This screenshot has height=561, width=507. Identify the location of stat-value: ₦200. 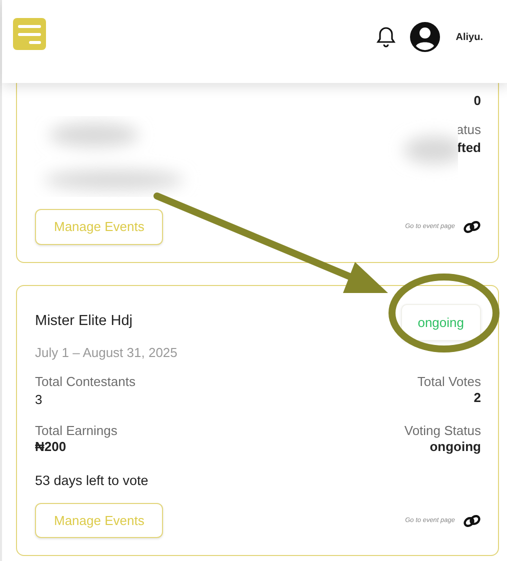
(51, 446).